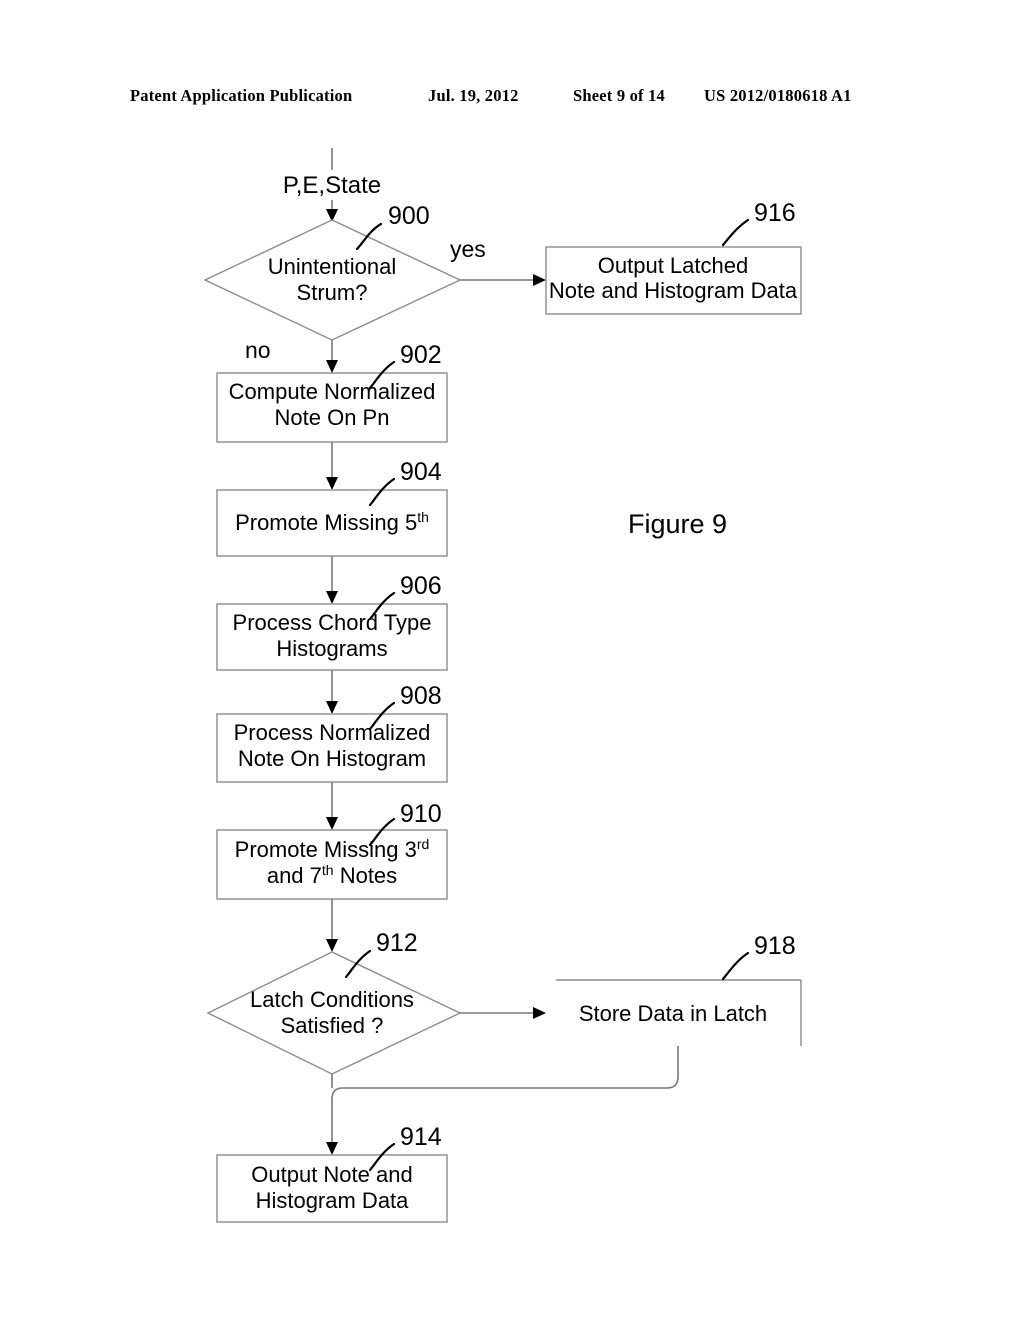 This screenshot has height=1320, width=1024. Describe the element at coordinates (326, 522) in the screenshot. I see `node-904-label-text: Promote Missing 5` at that location.